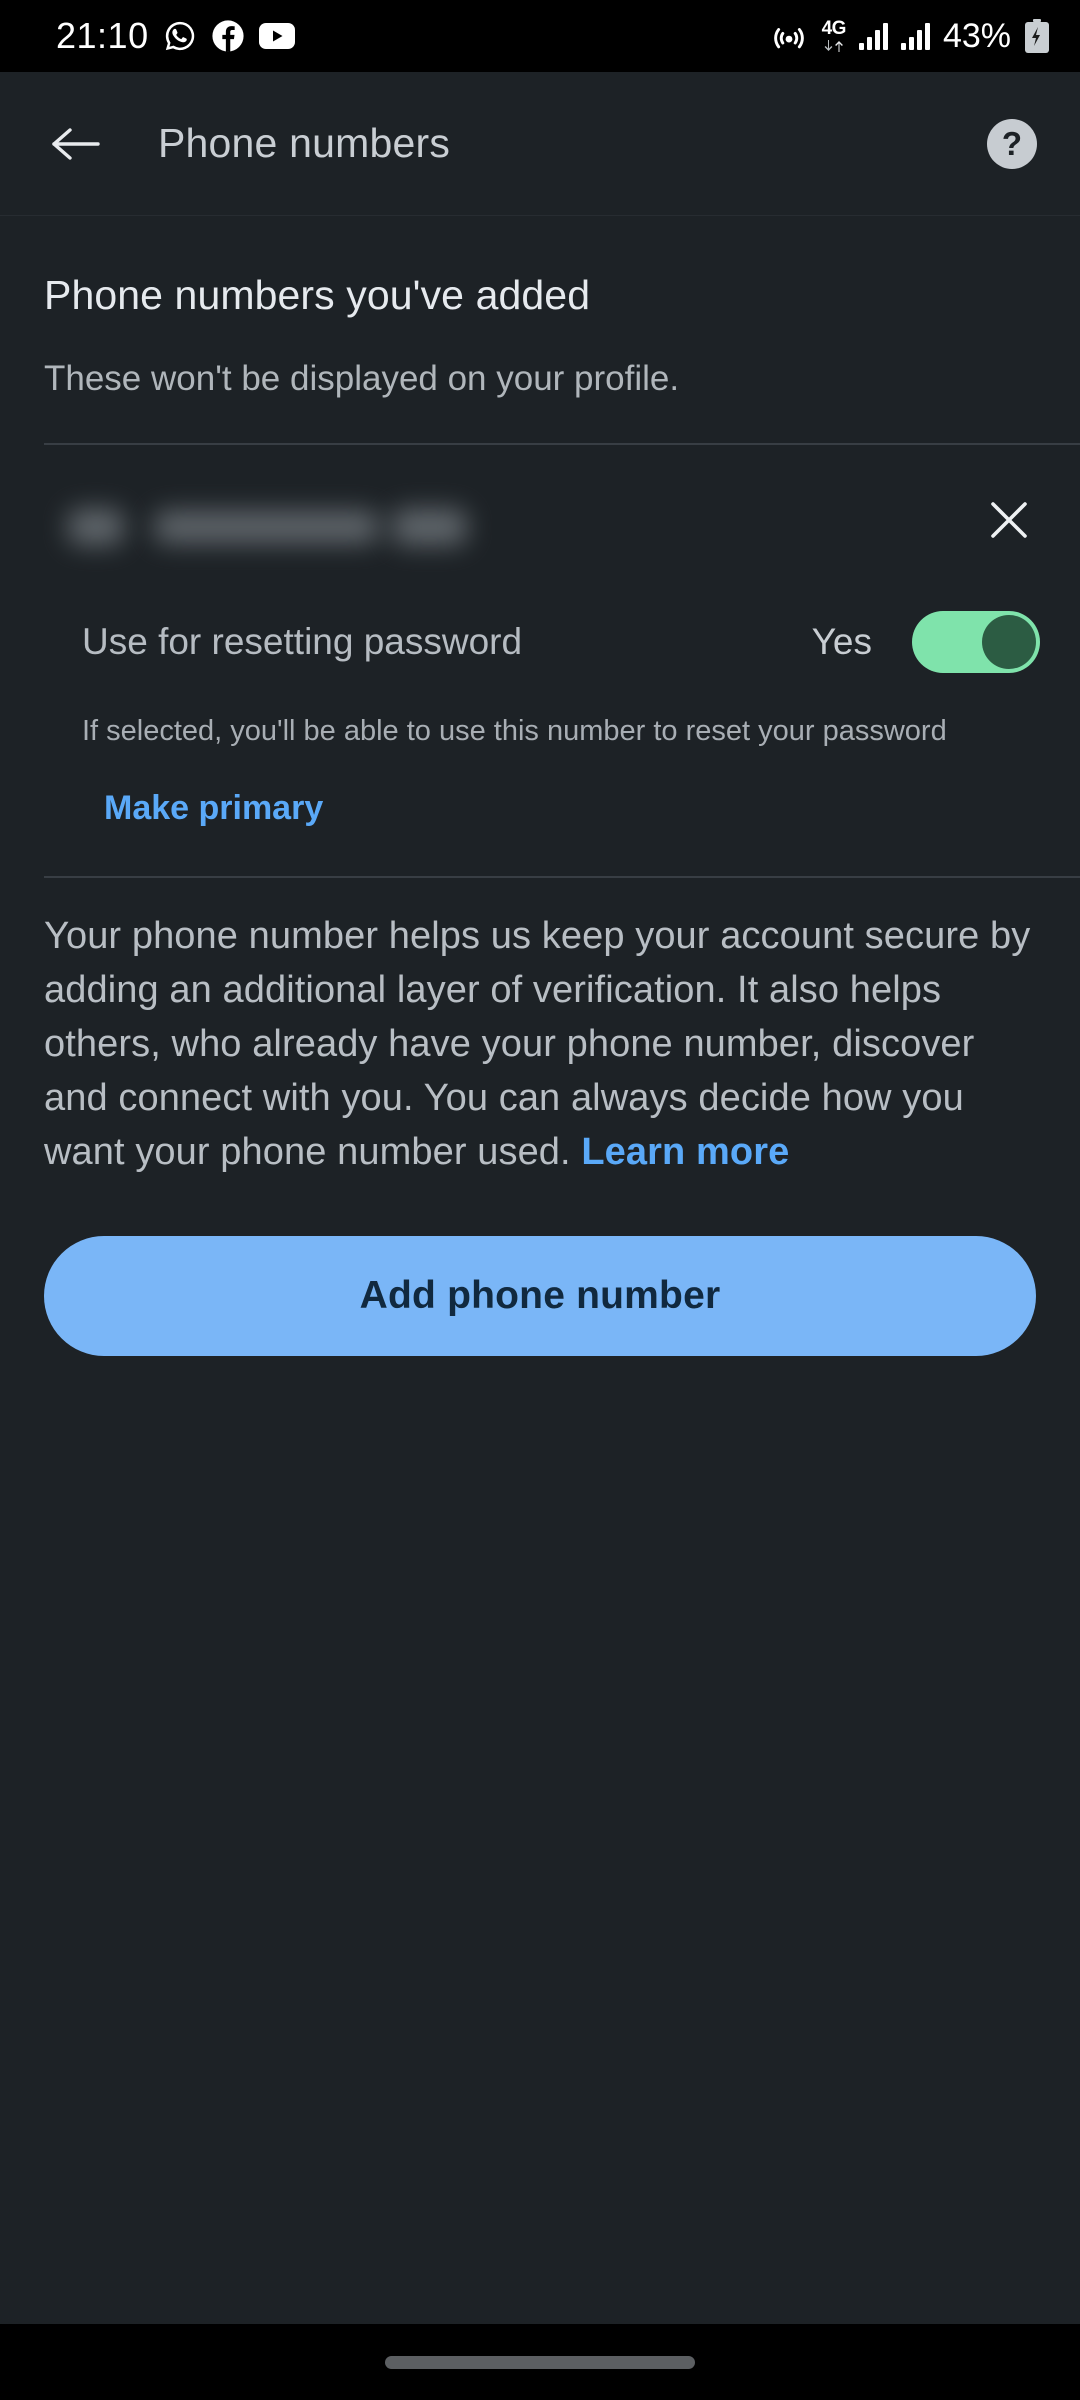  I want to click on back-button, so click(76, 144).